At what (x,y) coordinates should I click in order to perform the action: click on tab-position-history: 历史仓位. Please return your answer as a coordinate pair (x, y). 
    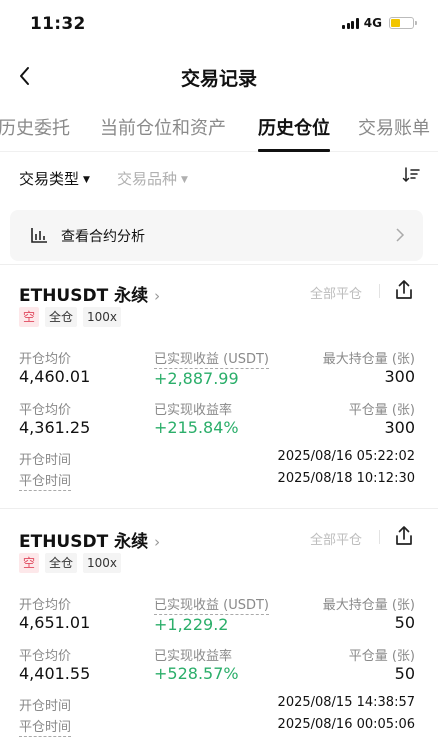
    Looking at the image, I should click on (294, 127).